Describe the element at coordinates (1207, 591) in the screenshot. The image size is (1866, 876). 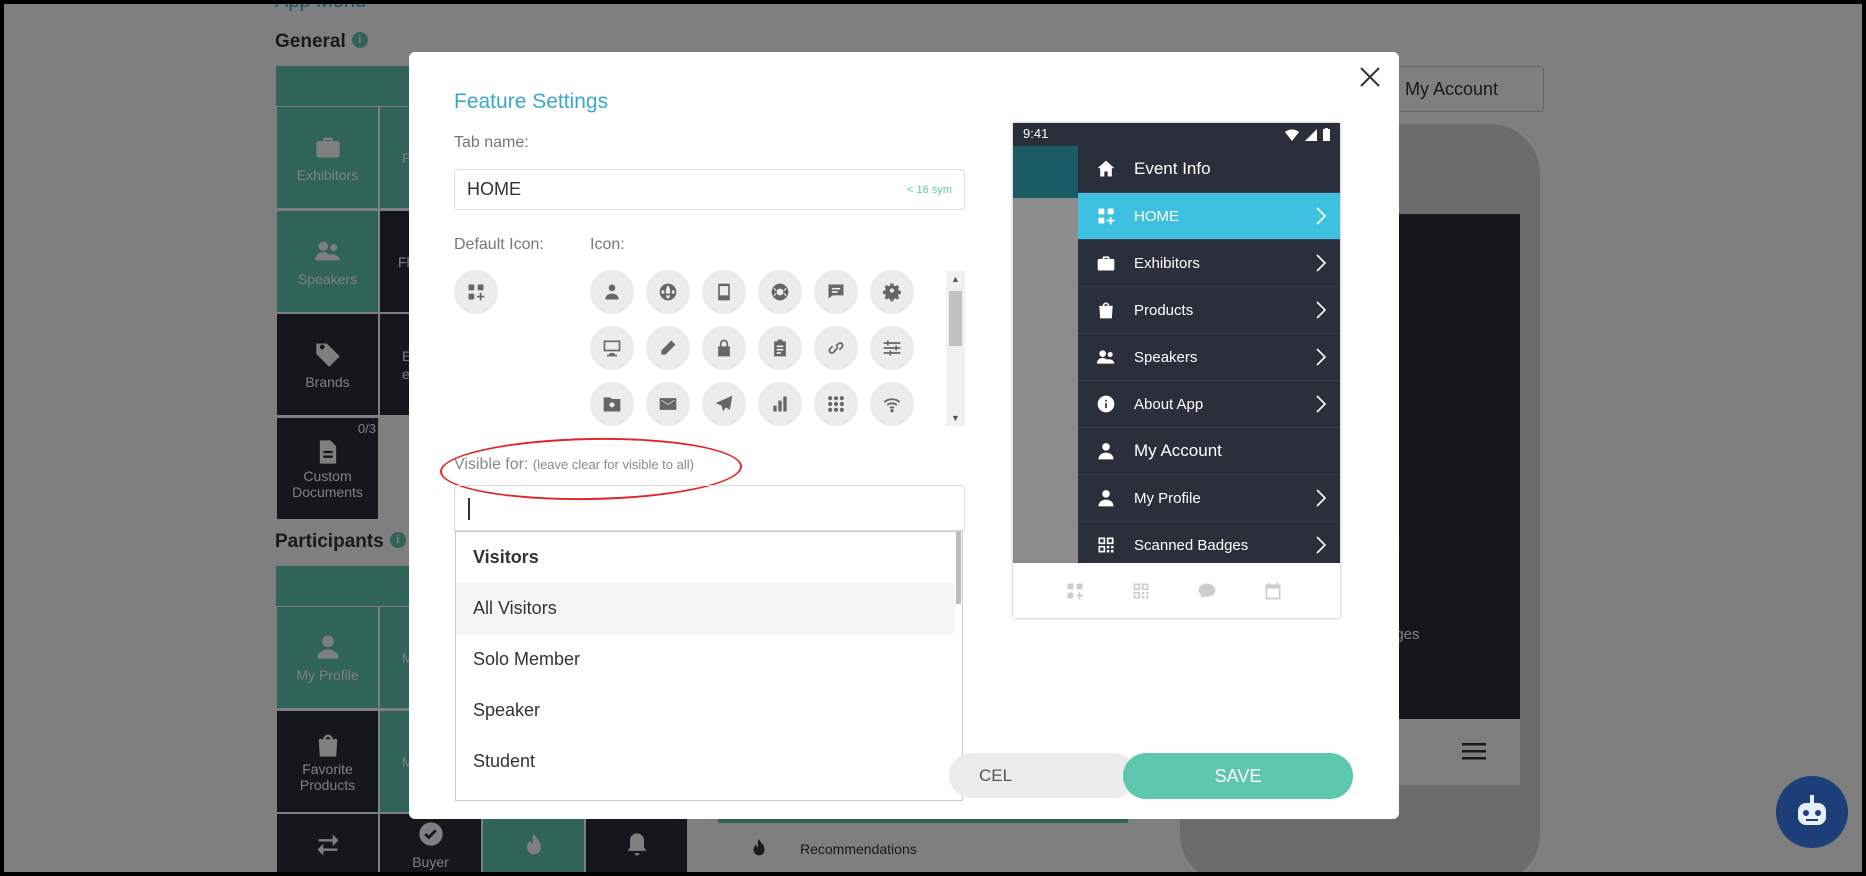
I see `chat-bubble-icon` at that location.